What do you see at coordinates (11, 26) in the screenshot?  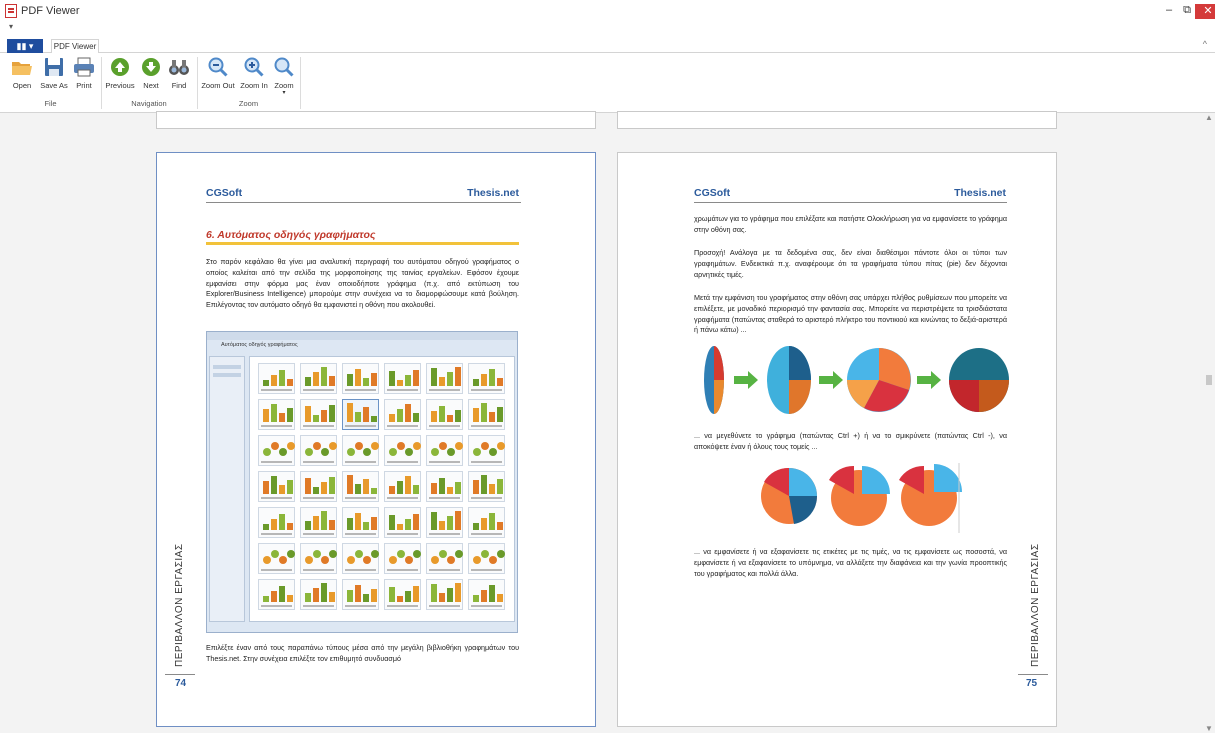 I see `customize-qat-button: ▾` at bounding box center [11, 26].